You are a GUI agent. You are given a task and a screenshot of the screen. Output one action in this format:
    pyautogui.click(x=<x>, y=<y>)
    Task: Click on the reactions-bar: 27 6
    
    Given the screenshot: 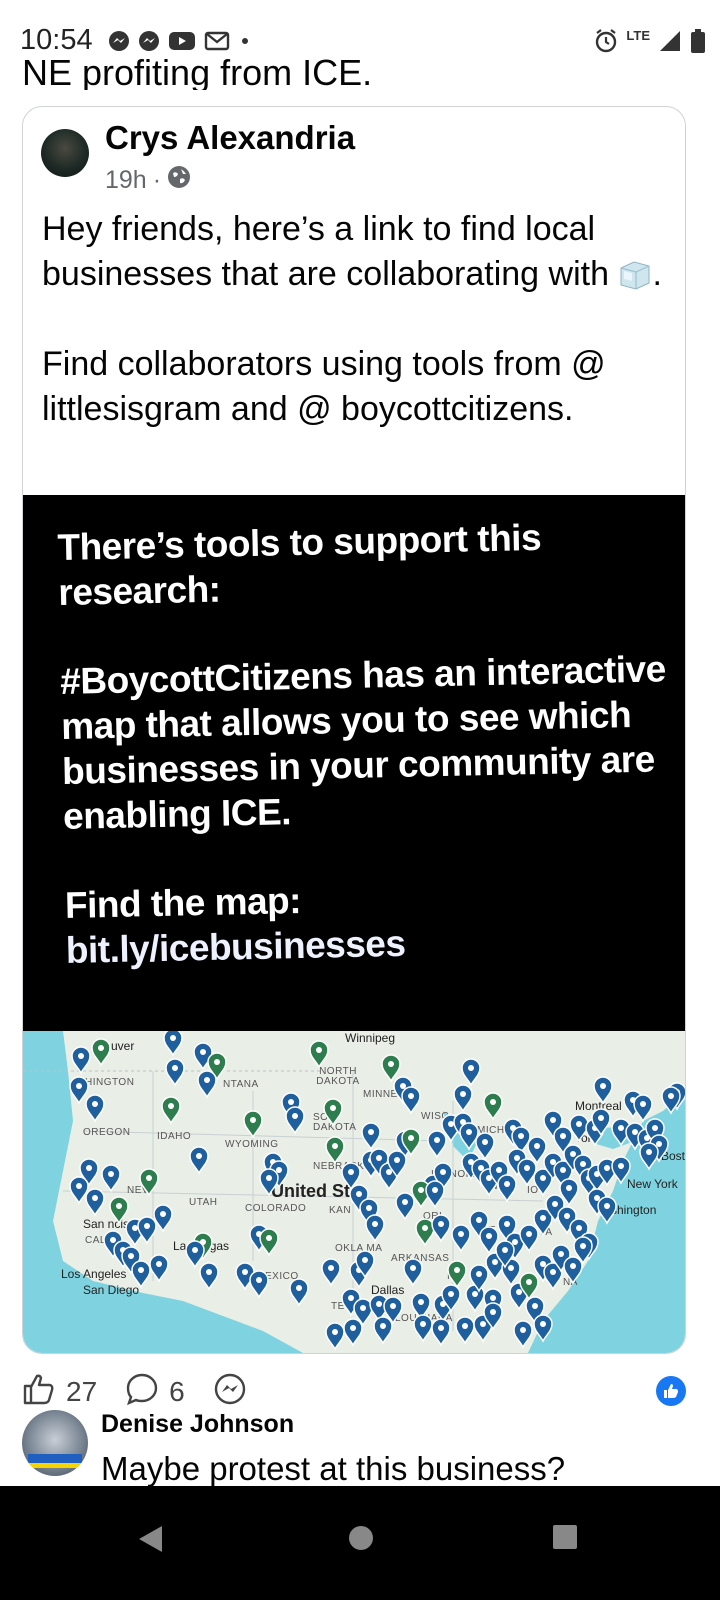 What is the action you would take?
    pyautogui.click(x=148, y=1392)
    